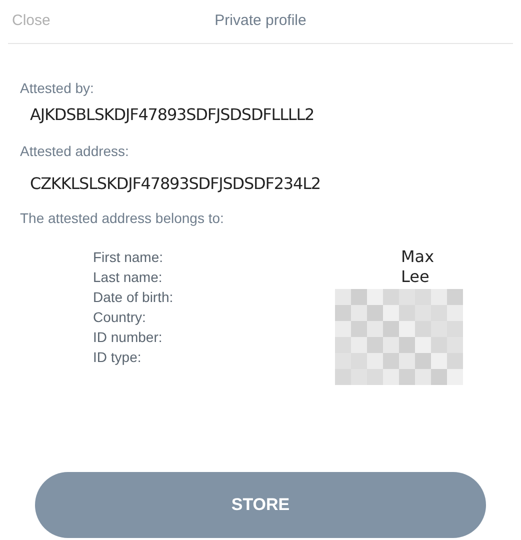  I want to click on field-label: First name:, so click(128, 257).